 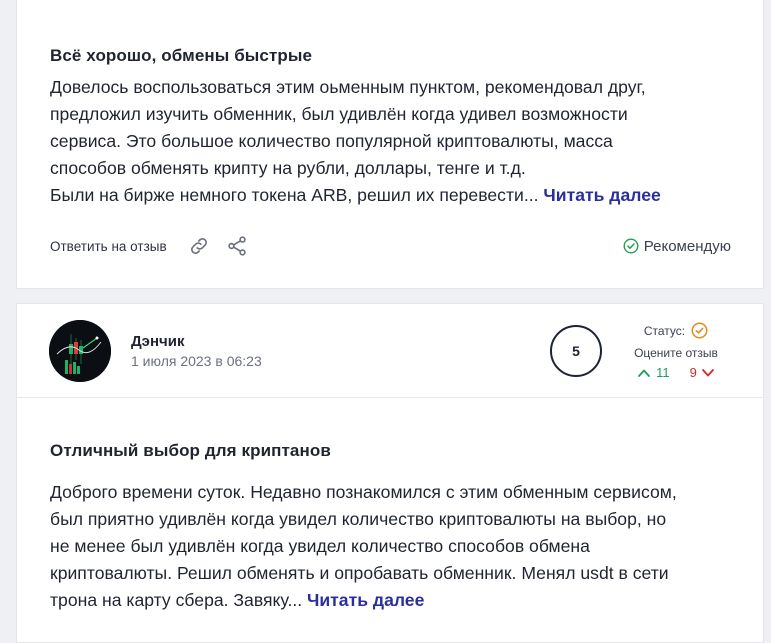 What do you see at coordinates (676, 372) in the screenshot?
I see `vote-controls: 11 9` at bounding box center [676, 372].